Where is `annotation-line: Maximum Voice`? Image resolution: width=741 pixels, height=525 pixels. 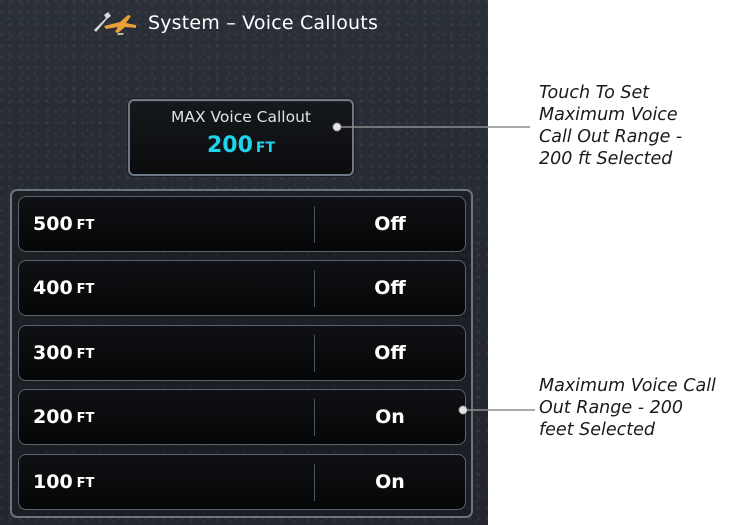 annotation-line: Maximum Voice is located at coordinates (608, 115).